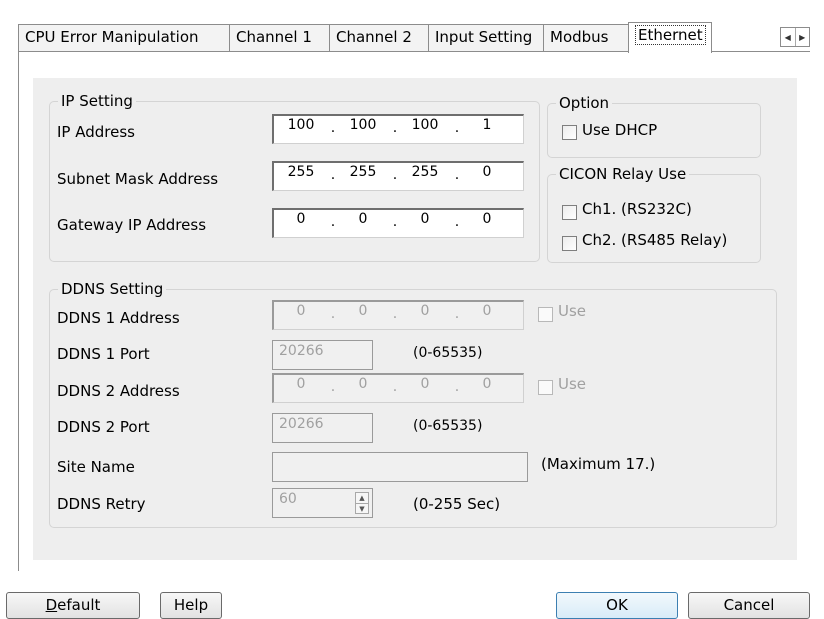  I want to click on ip-address-input: 100. 100. 100. 1, so click(398, 129).